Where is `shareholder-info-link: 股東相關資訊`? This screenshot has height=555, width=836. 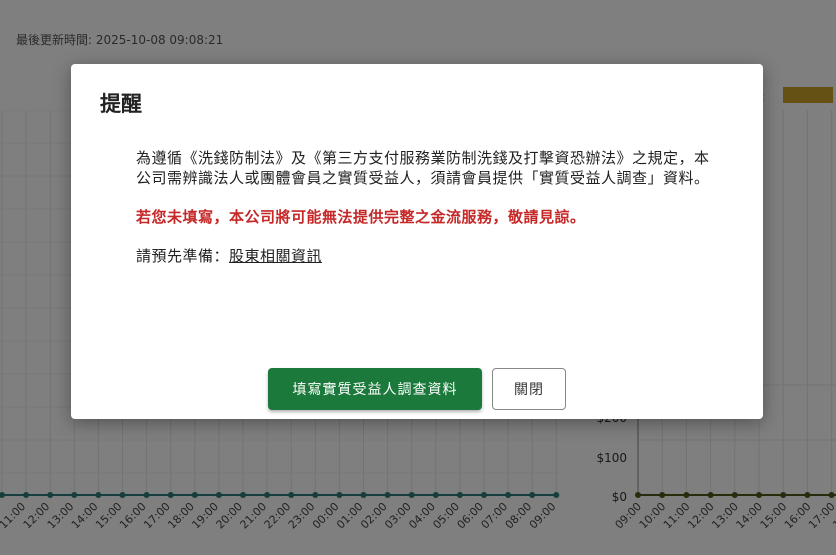
shareholder-info-link: 股東相關資訊 is located at coordinates (275, 256).